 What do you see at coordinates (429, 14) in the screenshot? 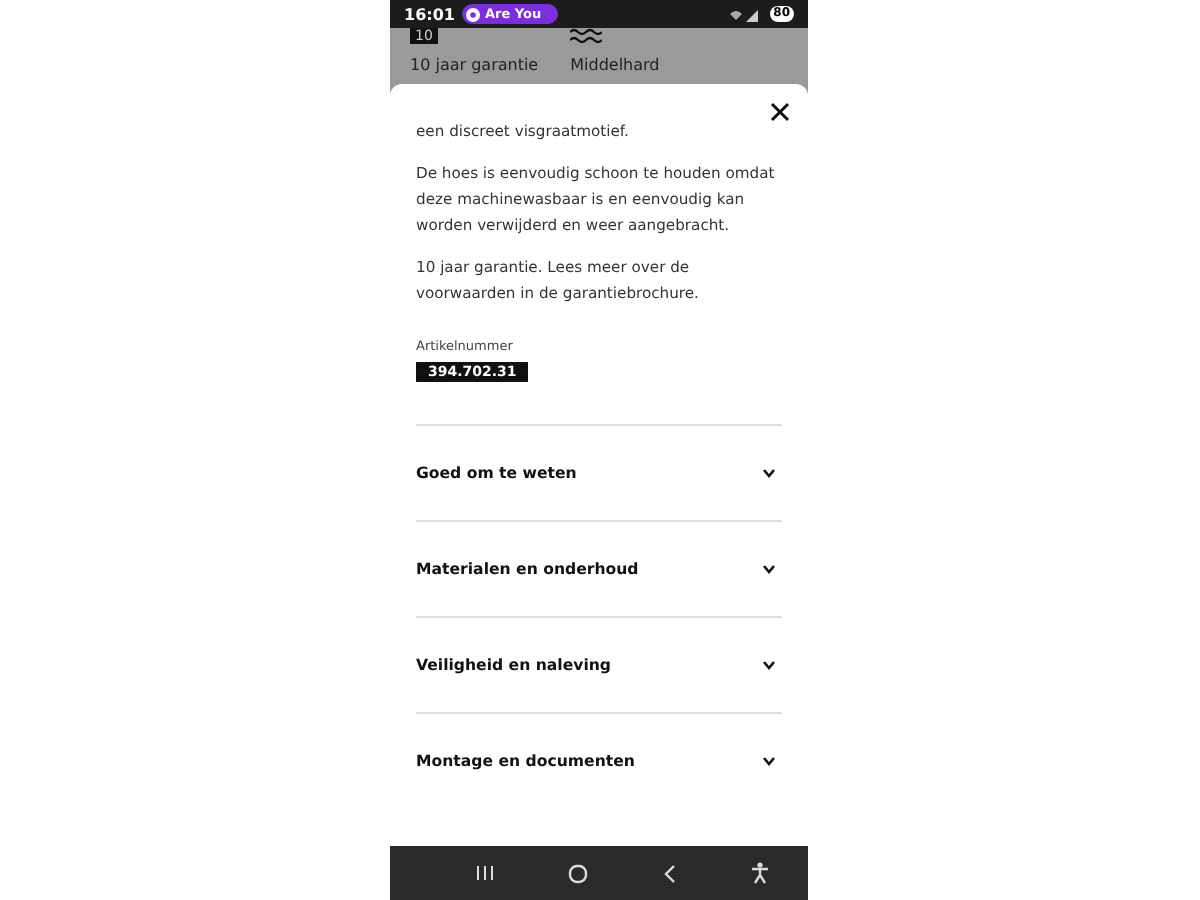
I see `clock: 16:01` at bounding box center [429, 14].